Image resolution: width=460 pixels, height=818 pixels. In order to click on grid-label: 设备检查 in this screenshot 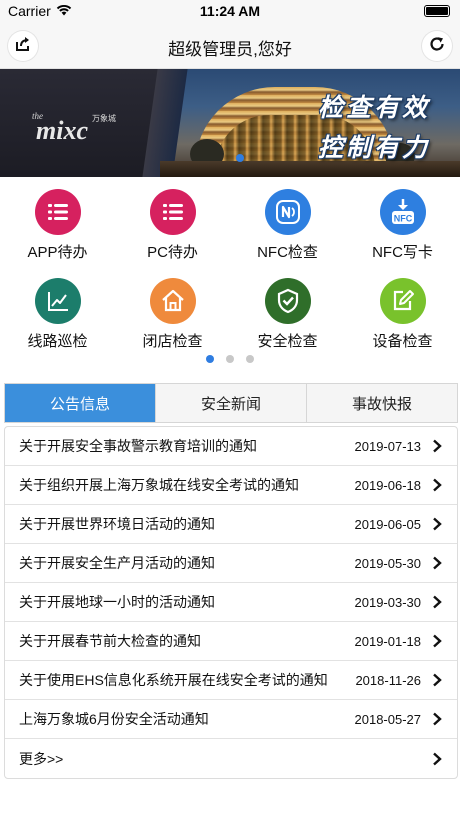, I will do `click(402, 341)`.